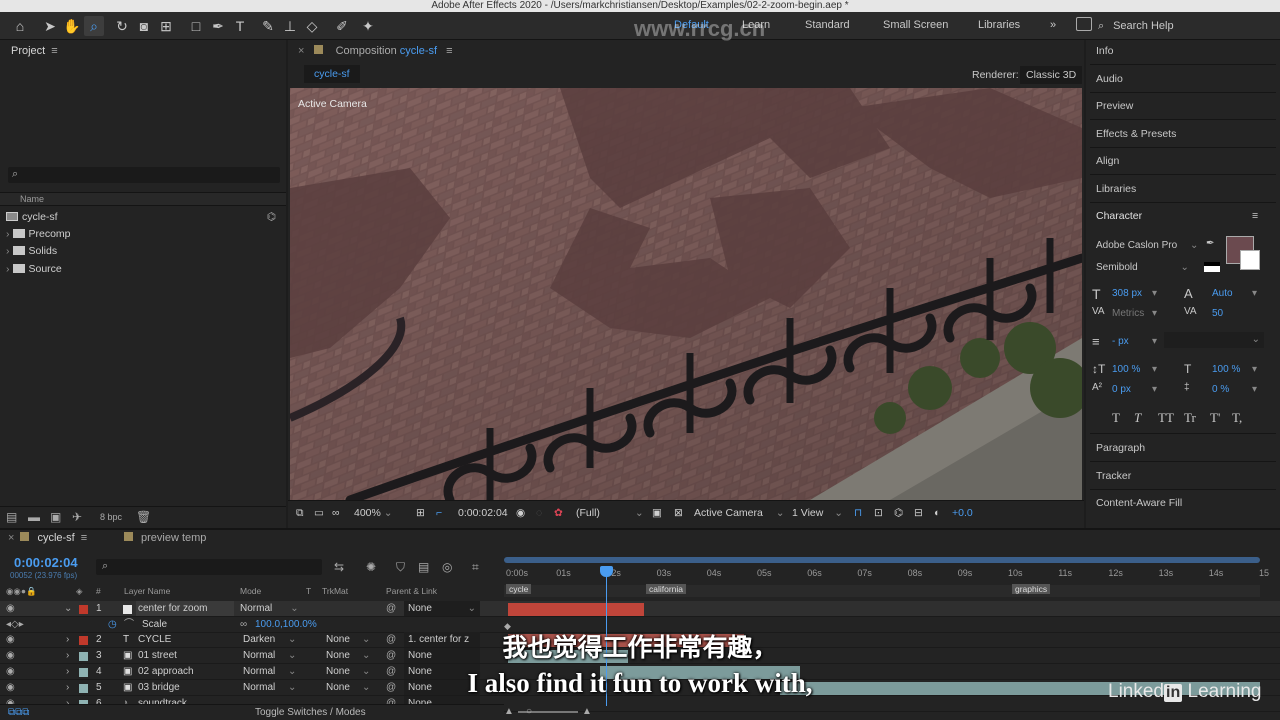 This screenshot has width=1280, height=720. I want to click on leading-value: Auto, so click(1222, 293).